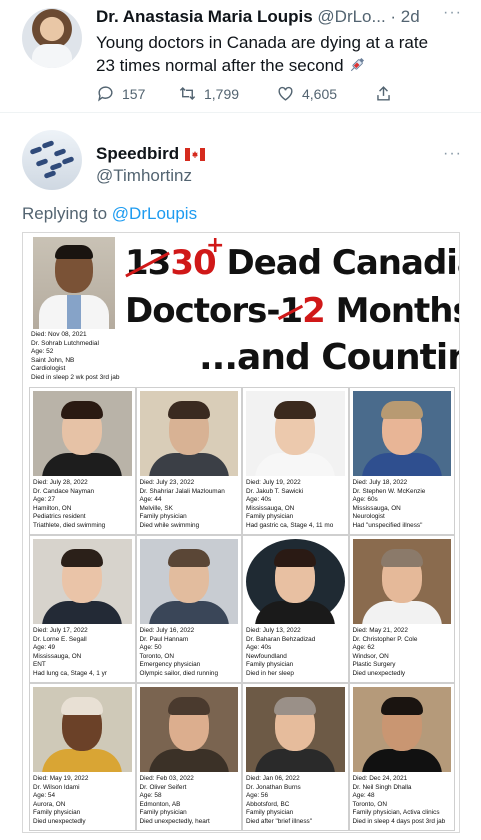  I want to click on doctor-caption-line: Newfoundland, so click(266, 656).